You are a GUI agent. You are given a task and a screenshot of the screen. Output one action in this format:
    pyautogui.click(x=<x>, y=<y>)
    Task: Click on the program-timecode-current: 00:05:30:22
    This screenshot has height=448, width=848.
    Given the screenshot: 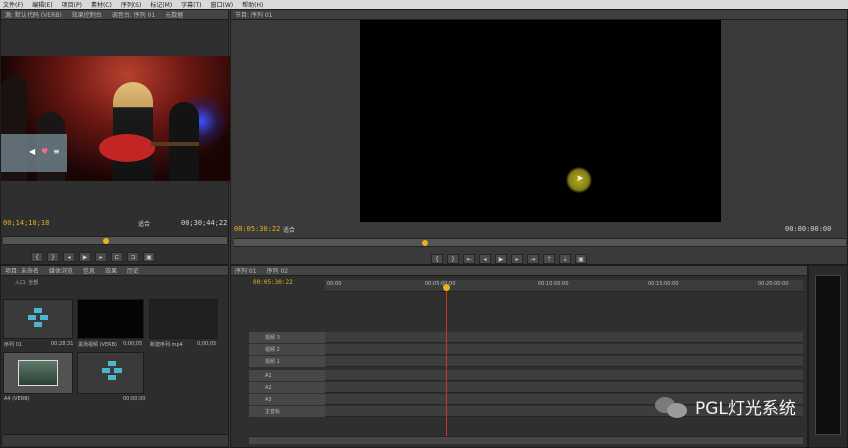 What is the action you would take?
    pyautogui.click(x=257, y=229)
    